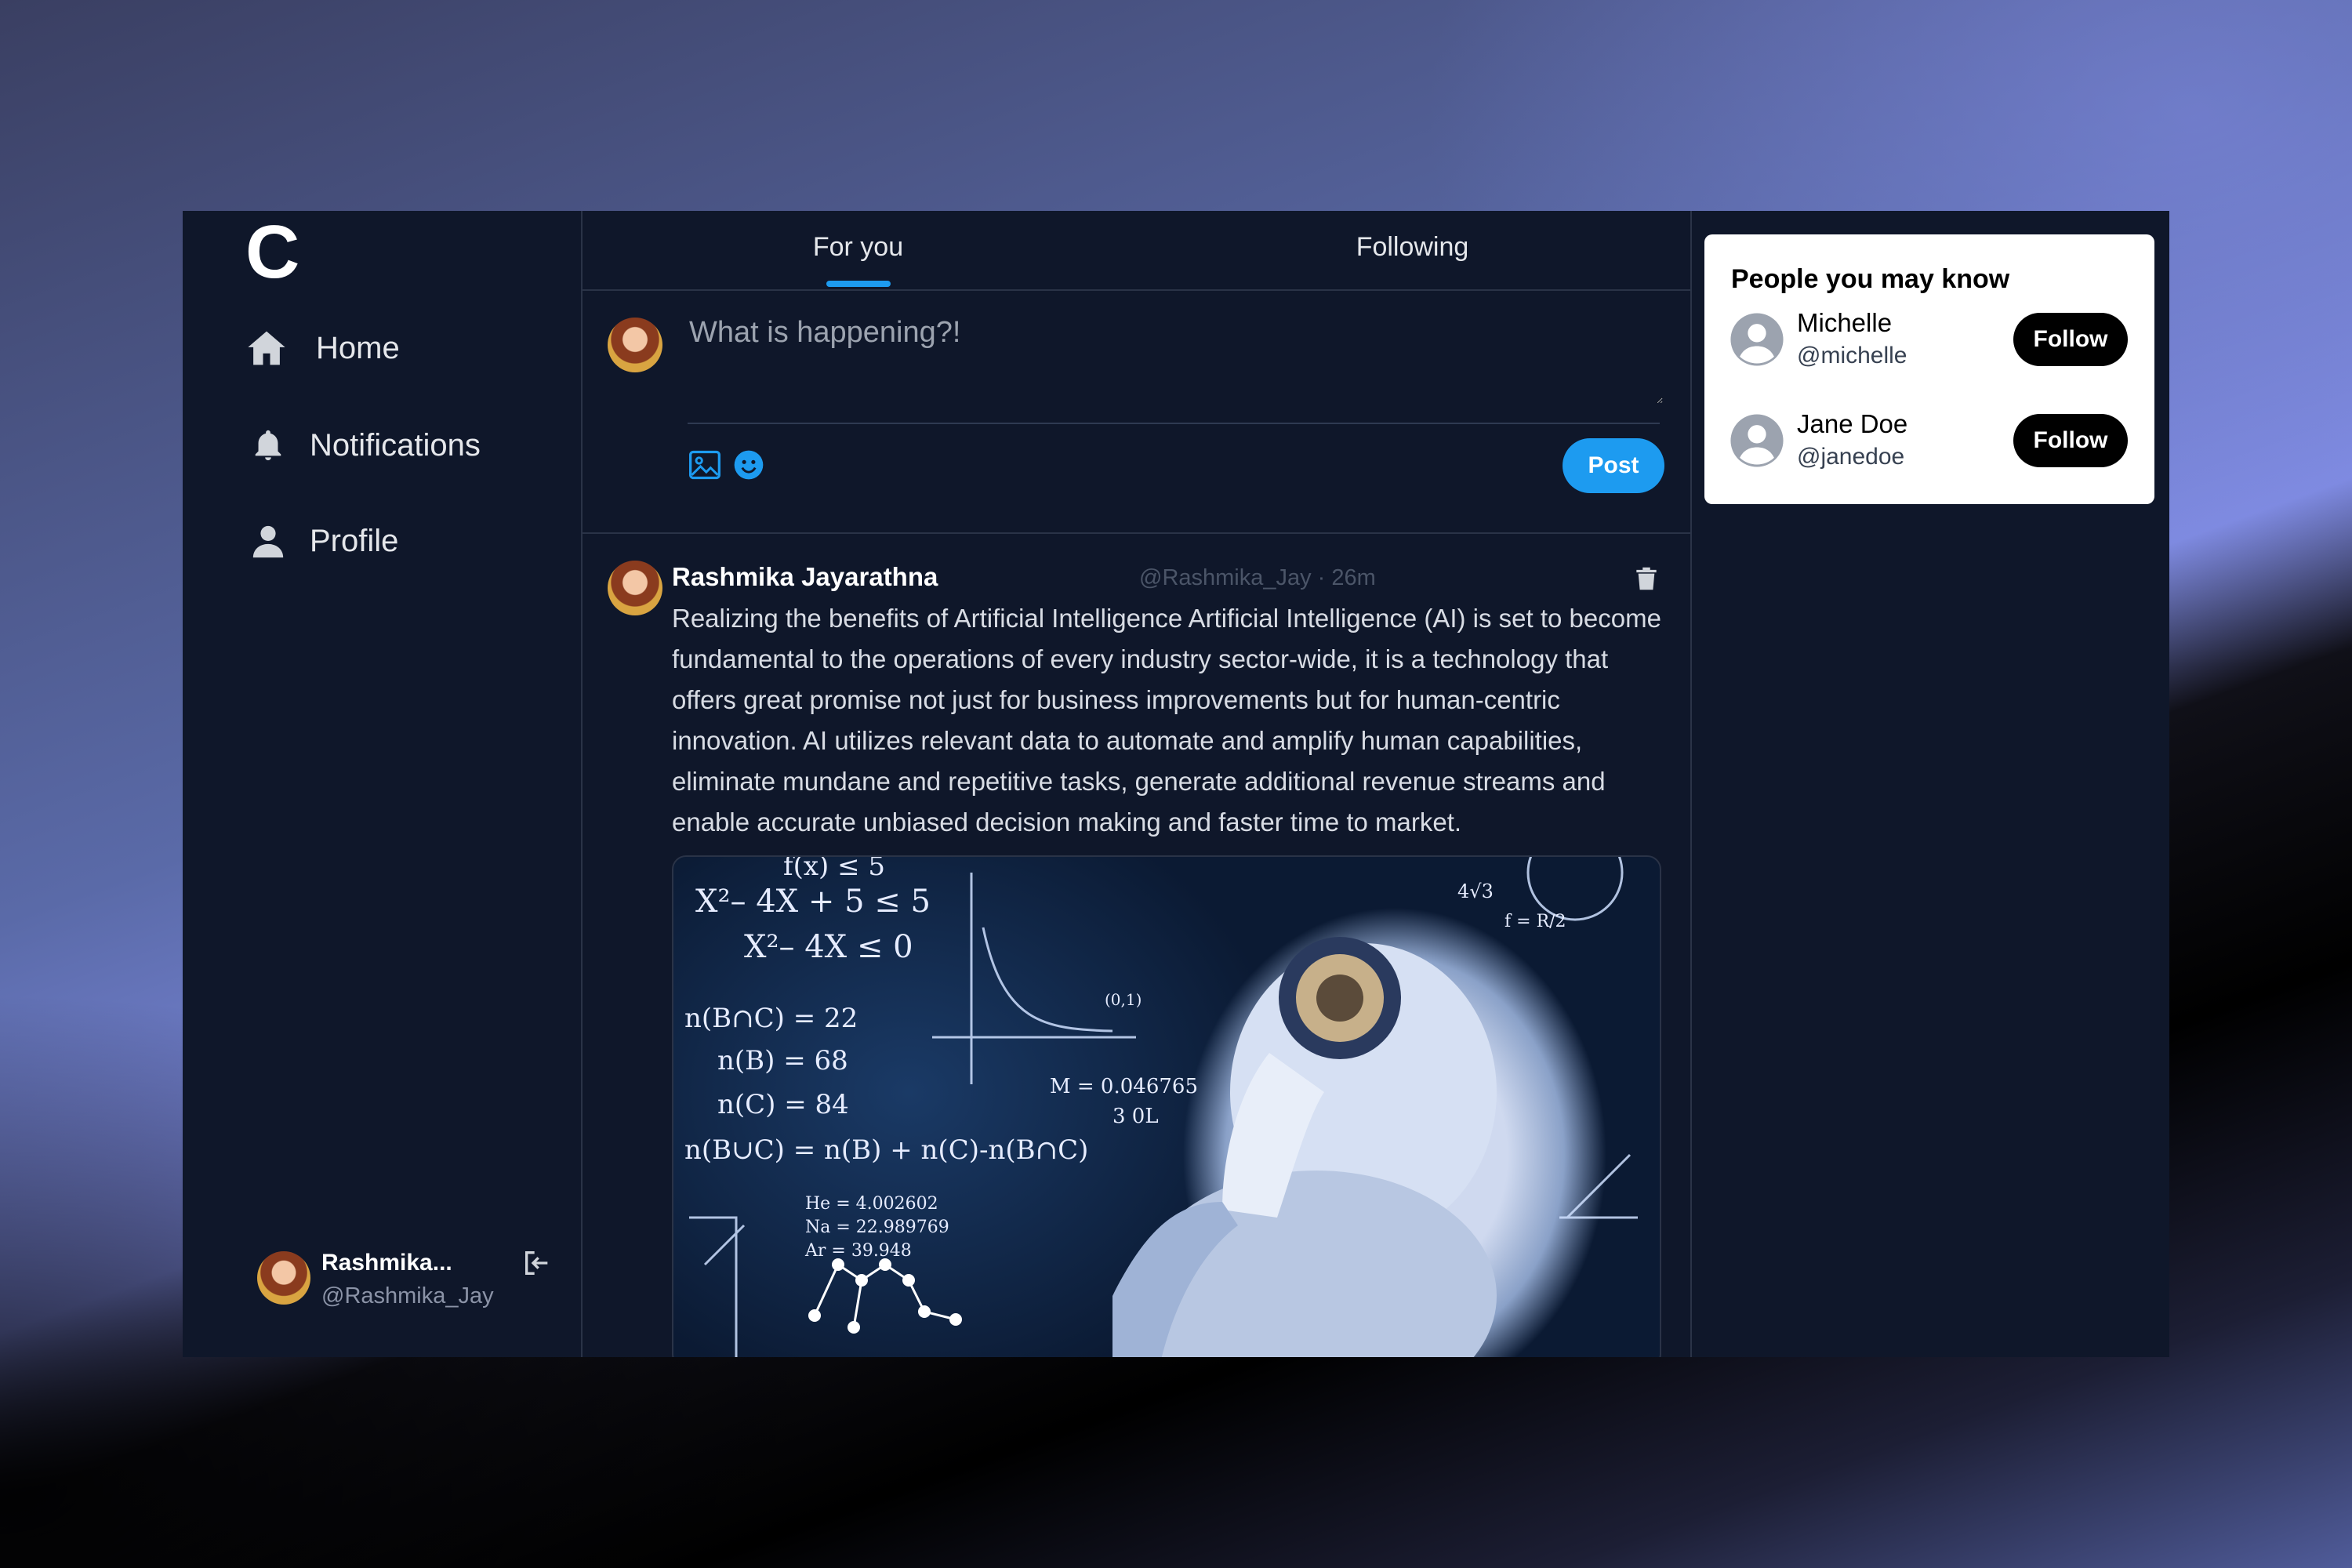 This screenshot has height=1568, width=2352. Describe the element at coordinates (1135, 1116) in the screenshot. I see `image-caption: 3 0L` at that location.